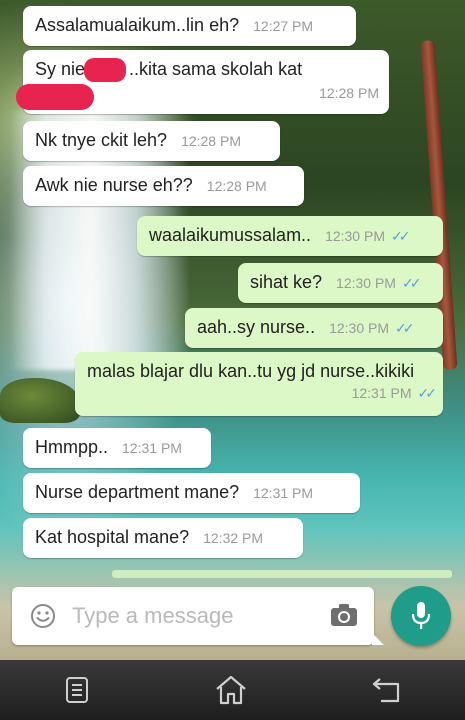 The height and width of the screenshot is (720, 465). I want to click on home-button, so click(231, 690).